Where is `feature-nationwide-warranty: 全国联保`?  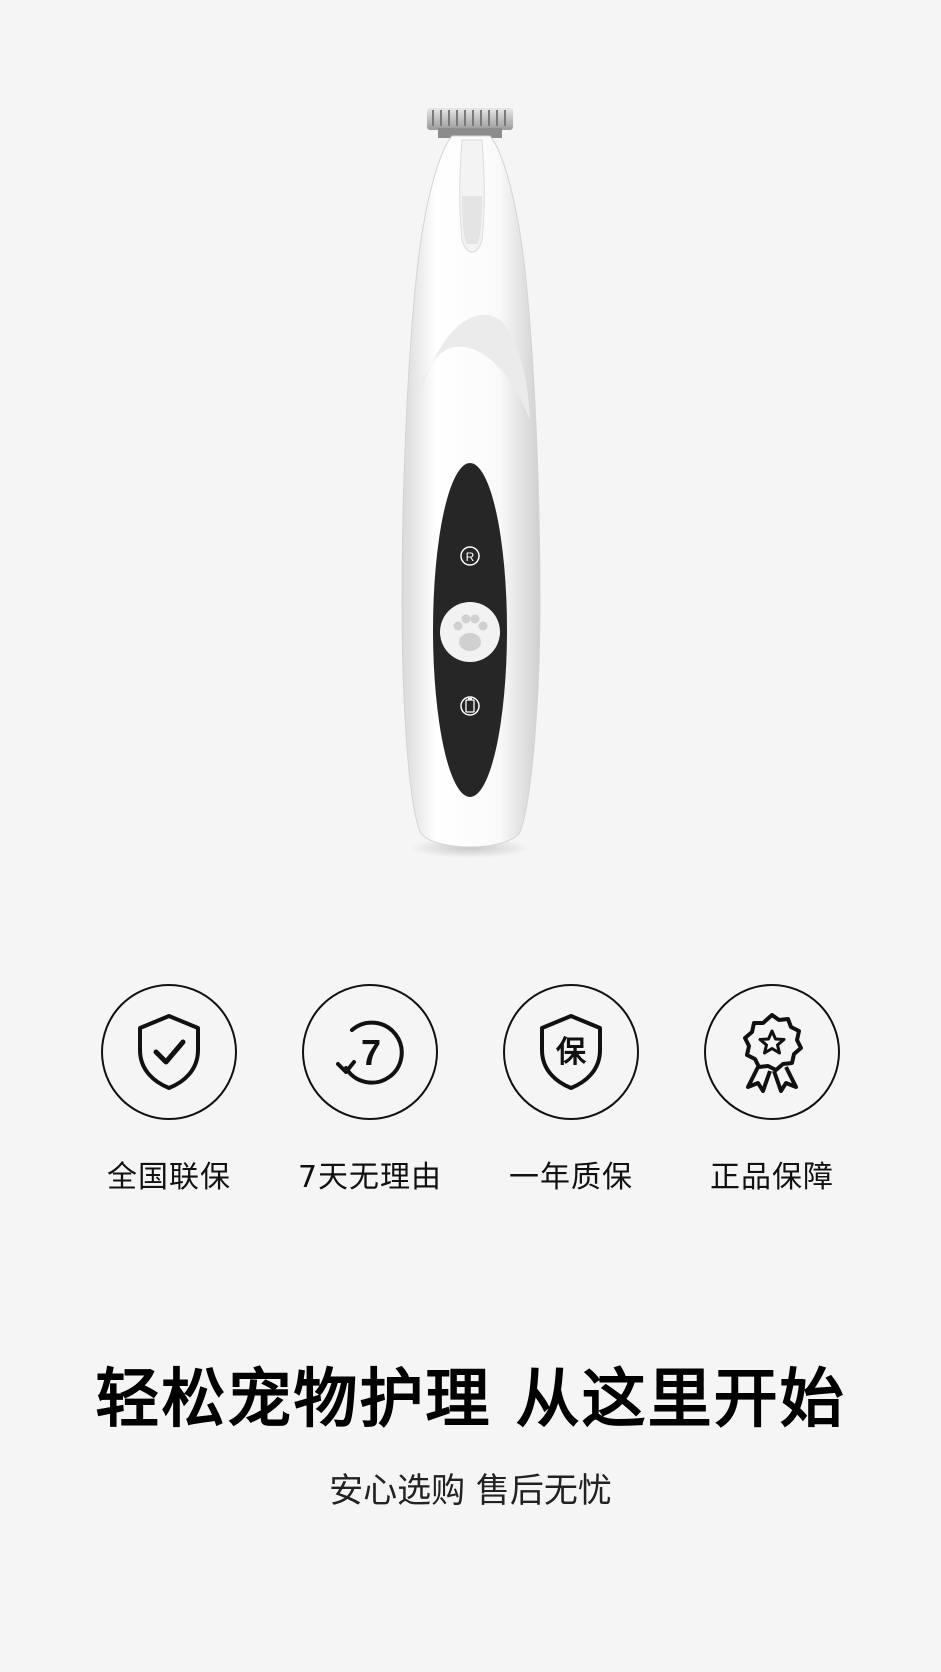 feature-nationwide-warranty: 全国联保 is located at coordinates (169, 1090).